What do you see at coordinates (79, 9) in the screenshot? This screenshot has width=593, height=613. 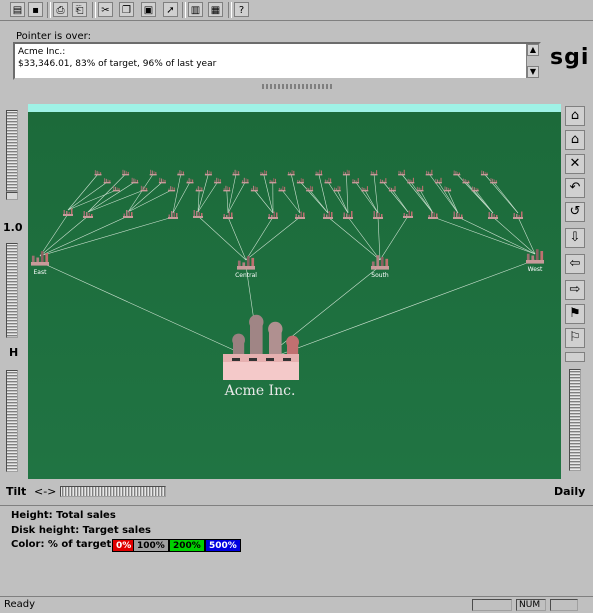 I see `print-setup-icon: ⎗` at bounding box center [79, 9].